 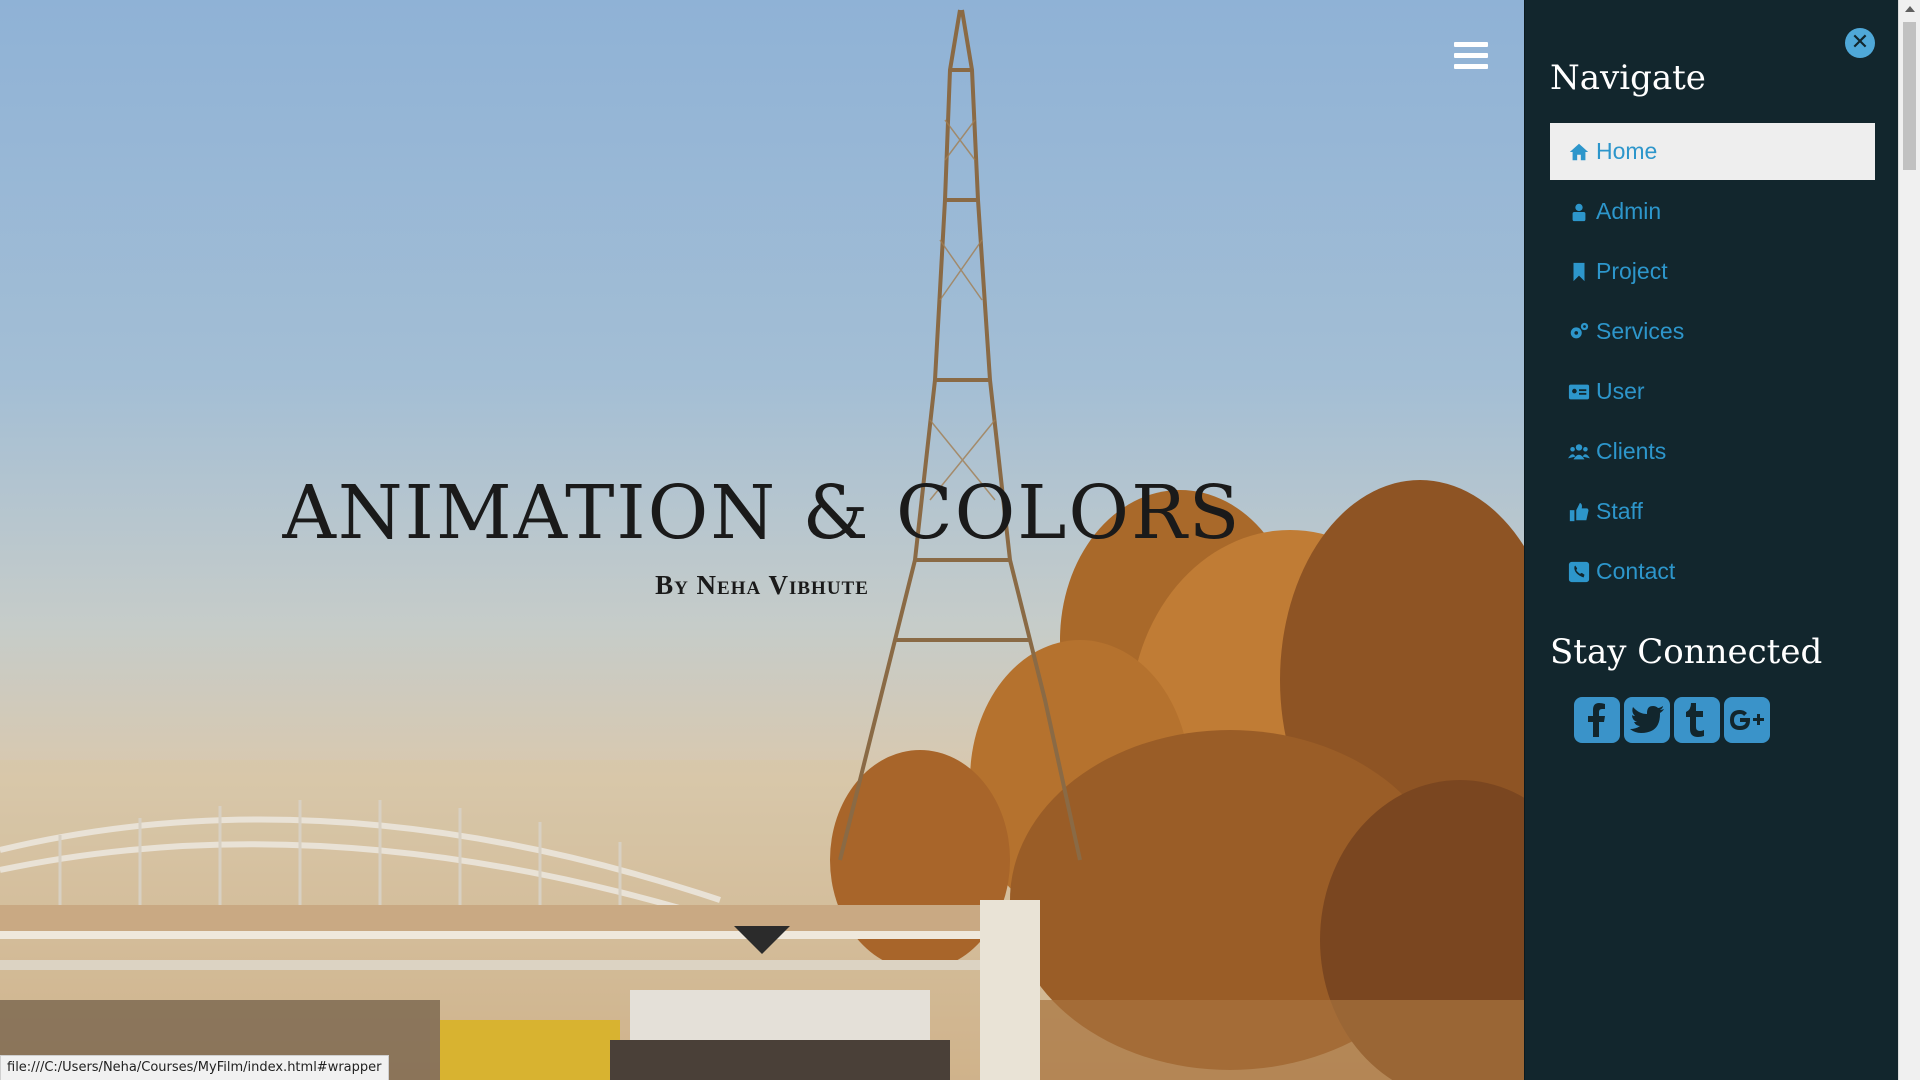 I want to click on thumbs-up-icon, so click(x=1579, y=512).